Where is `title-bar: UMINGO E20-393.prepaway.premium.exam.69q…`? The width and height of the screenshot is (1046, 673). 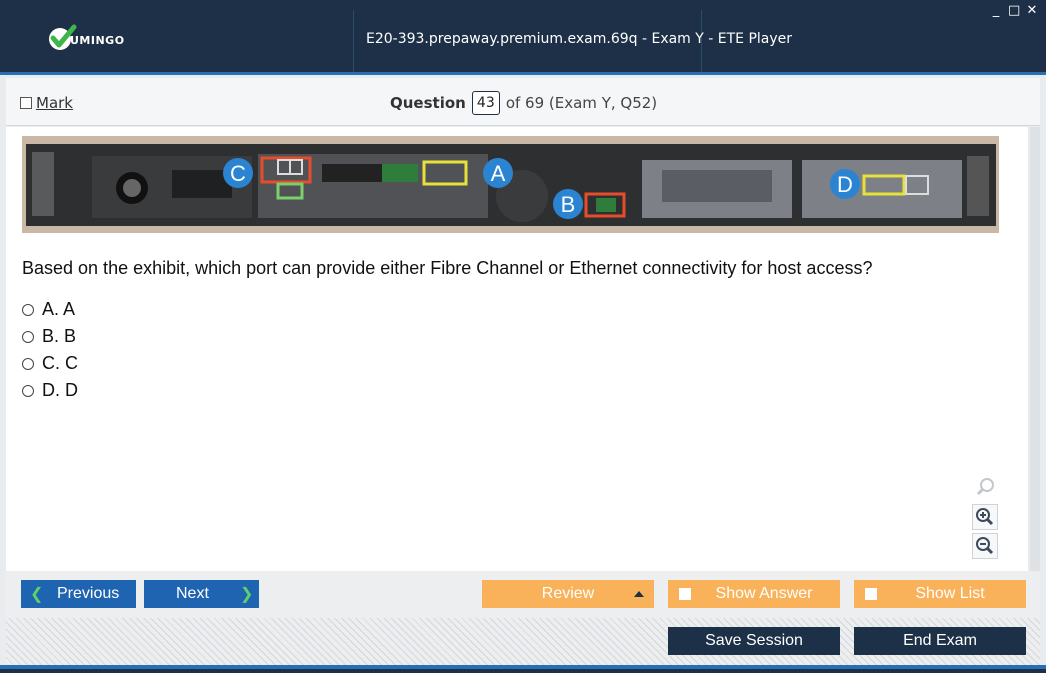 title-bar: UMINGO E20-393.prepaway.premium.exam.69q… is located at coordinates (523, 37).